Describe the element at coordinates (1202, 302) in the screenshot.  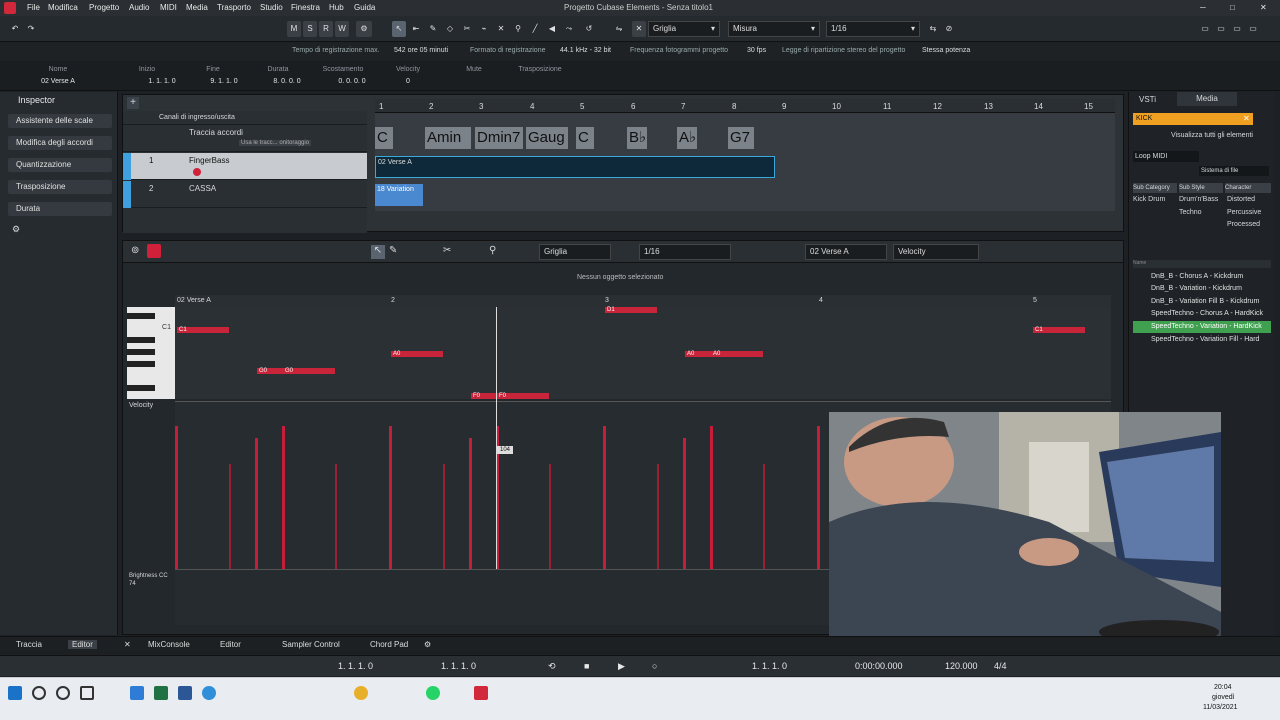
I see `result-item: DnB_B - Variation Fill B - Kickdrum` at that location.